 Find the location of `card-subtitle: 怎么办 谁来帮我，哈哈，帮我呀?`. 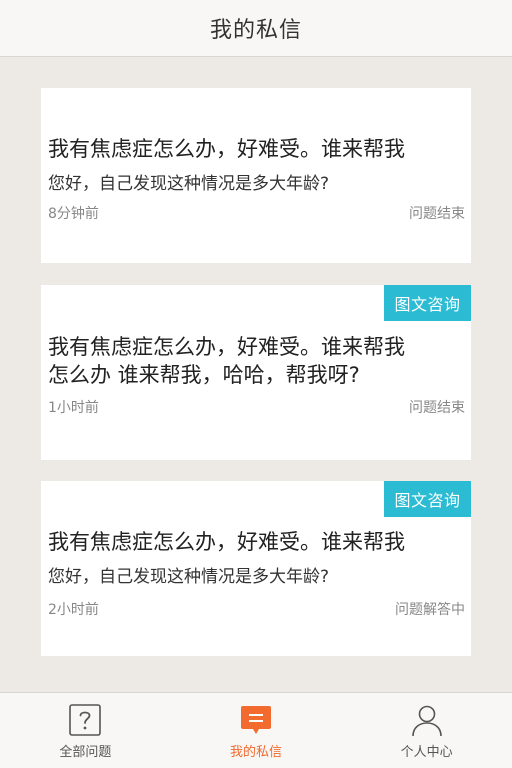

card-subtitle: 怎么办 谁来帮我，哈哈，帮我呀? is located at coordinates (204, 375).